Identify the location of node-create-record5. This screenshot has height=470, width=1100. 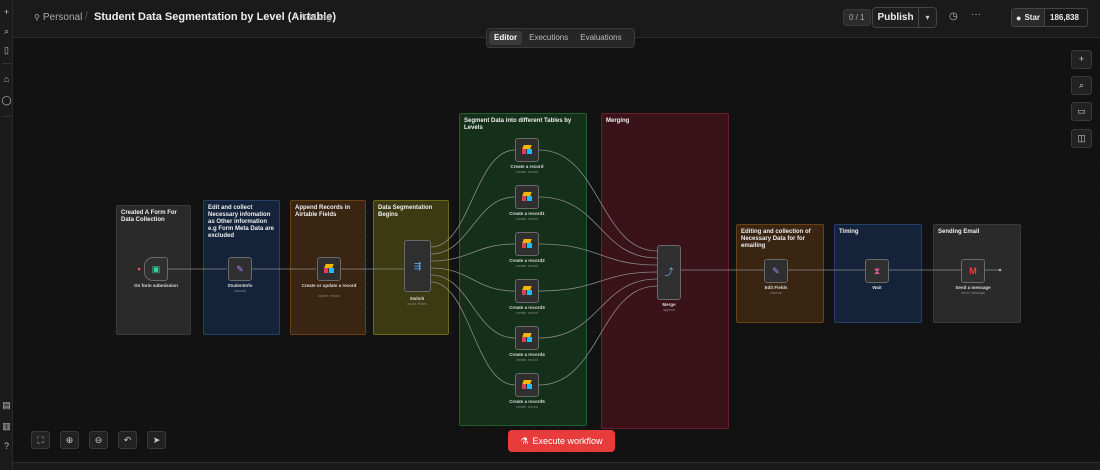
(527, 385).